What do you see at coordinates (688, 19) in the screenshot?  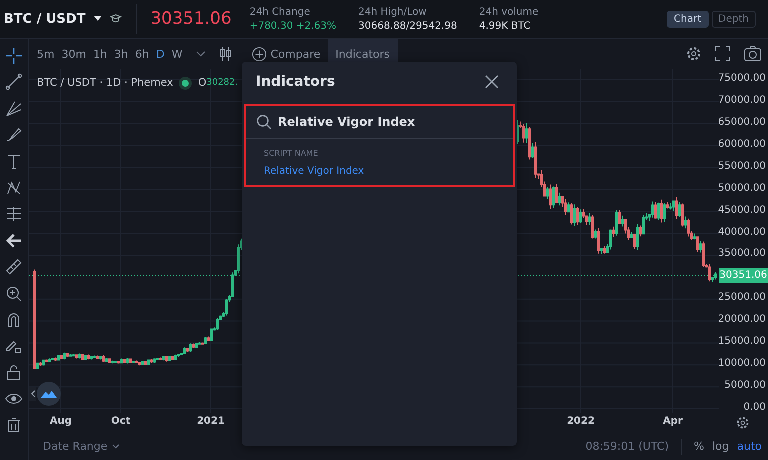 I see `view-tab: Chart` at bounding box center [688, 19].